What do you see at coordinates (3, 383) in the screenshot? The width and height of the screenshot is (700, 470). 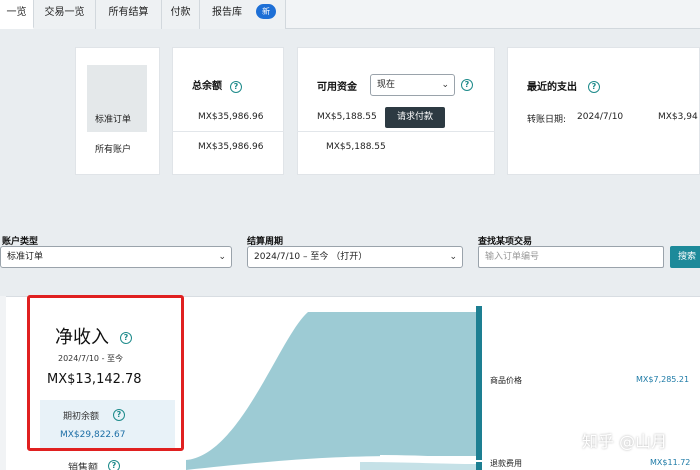 I see `panel-left-edge` at bounding box center [3, 383].